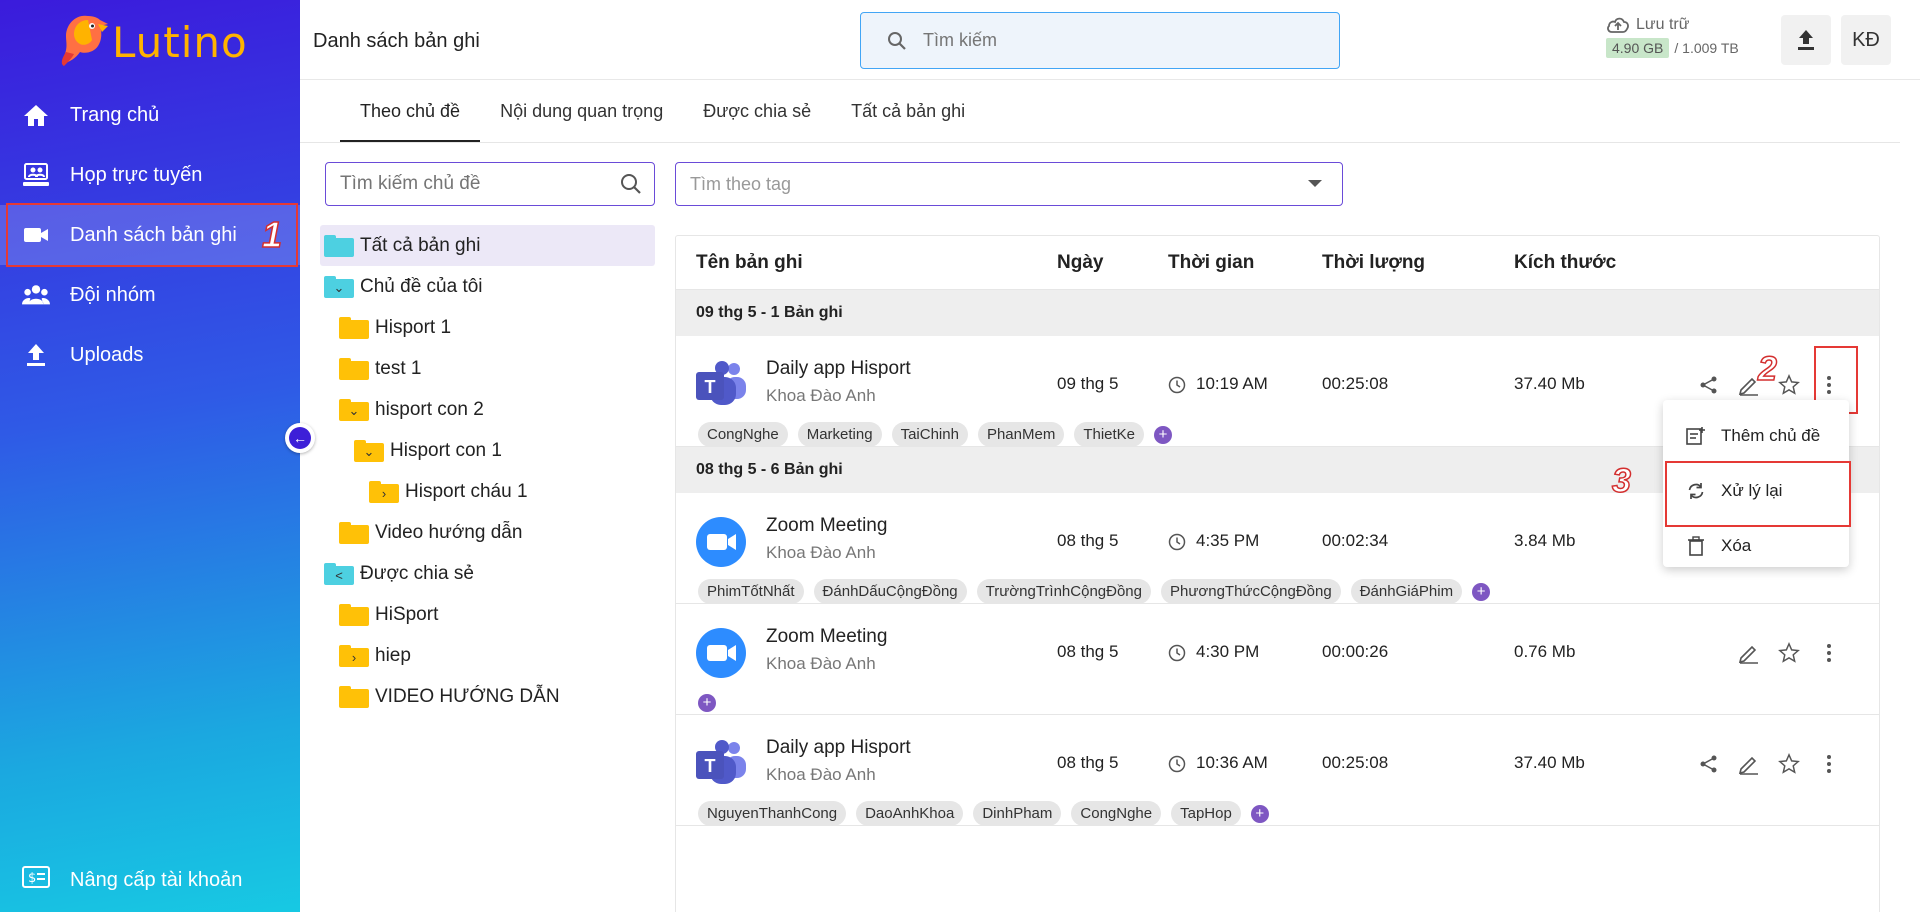 The width and height of the screenshot is (1920, 912). I want to click on tag-chip: NguyenThanhCong, so click(772, 813).